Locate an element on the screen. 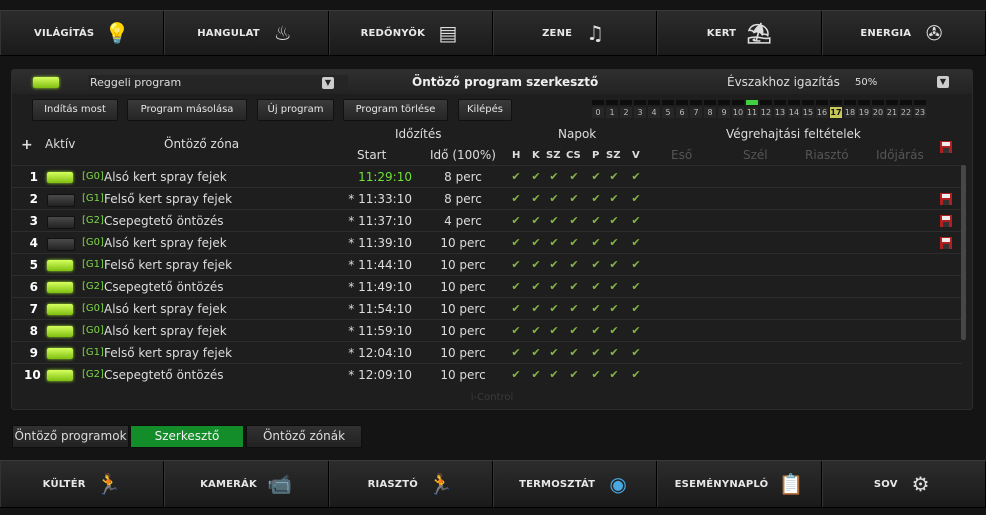  nav-kert: KERT ⛱ is located at coordinates (739, 33).